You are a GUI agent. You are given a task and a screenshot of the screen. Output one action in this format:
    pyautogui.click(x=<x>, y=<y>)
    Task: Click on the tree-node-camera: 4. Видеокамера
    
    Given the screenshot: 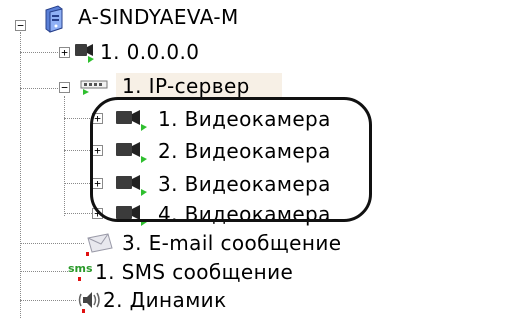 What is the action you would take?
    pyautogui.click(x=222, y=214)
    